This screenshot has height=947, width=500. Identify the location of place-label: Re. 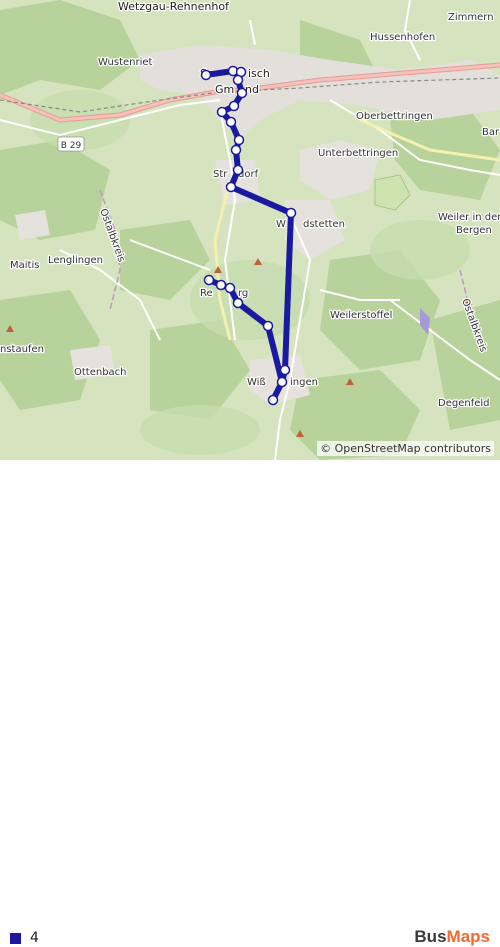
(206, 293).